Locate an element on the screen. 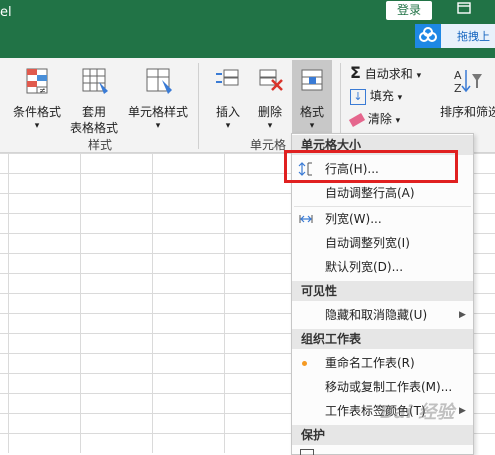  sort-filter-icon: AZ is located at coordinates (468, 82).